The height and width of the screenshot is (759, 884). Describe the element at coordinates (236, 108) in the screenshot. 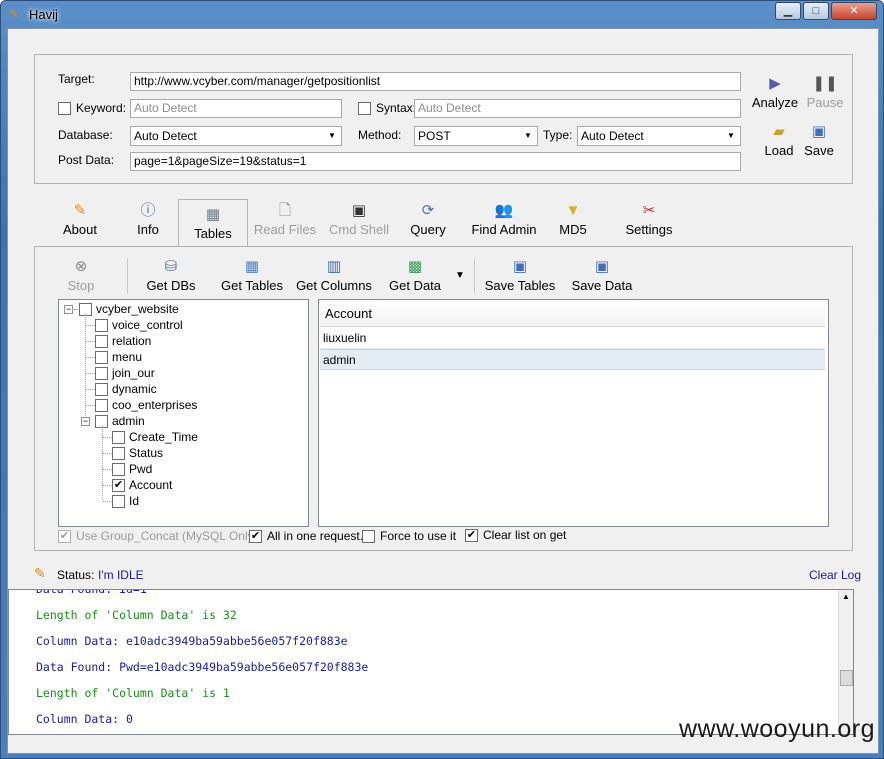

I see `keyword-input: Auto Detect` at that location.